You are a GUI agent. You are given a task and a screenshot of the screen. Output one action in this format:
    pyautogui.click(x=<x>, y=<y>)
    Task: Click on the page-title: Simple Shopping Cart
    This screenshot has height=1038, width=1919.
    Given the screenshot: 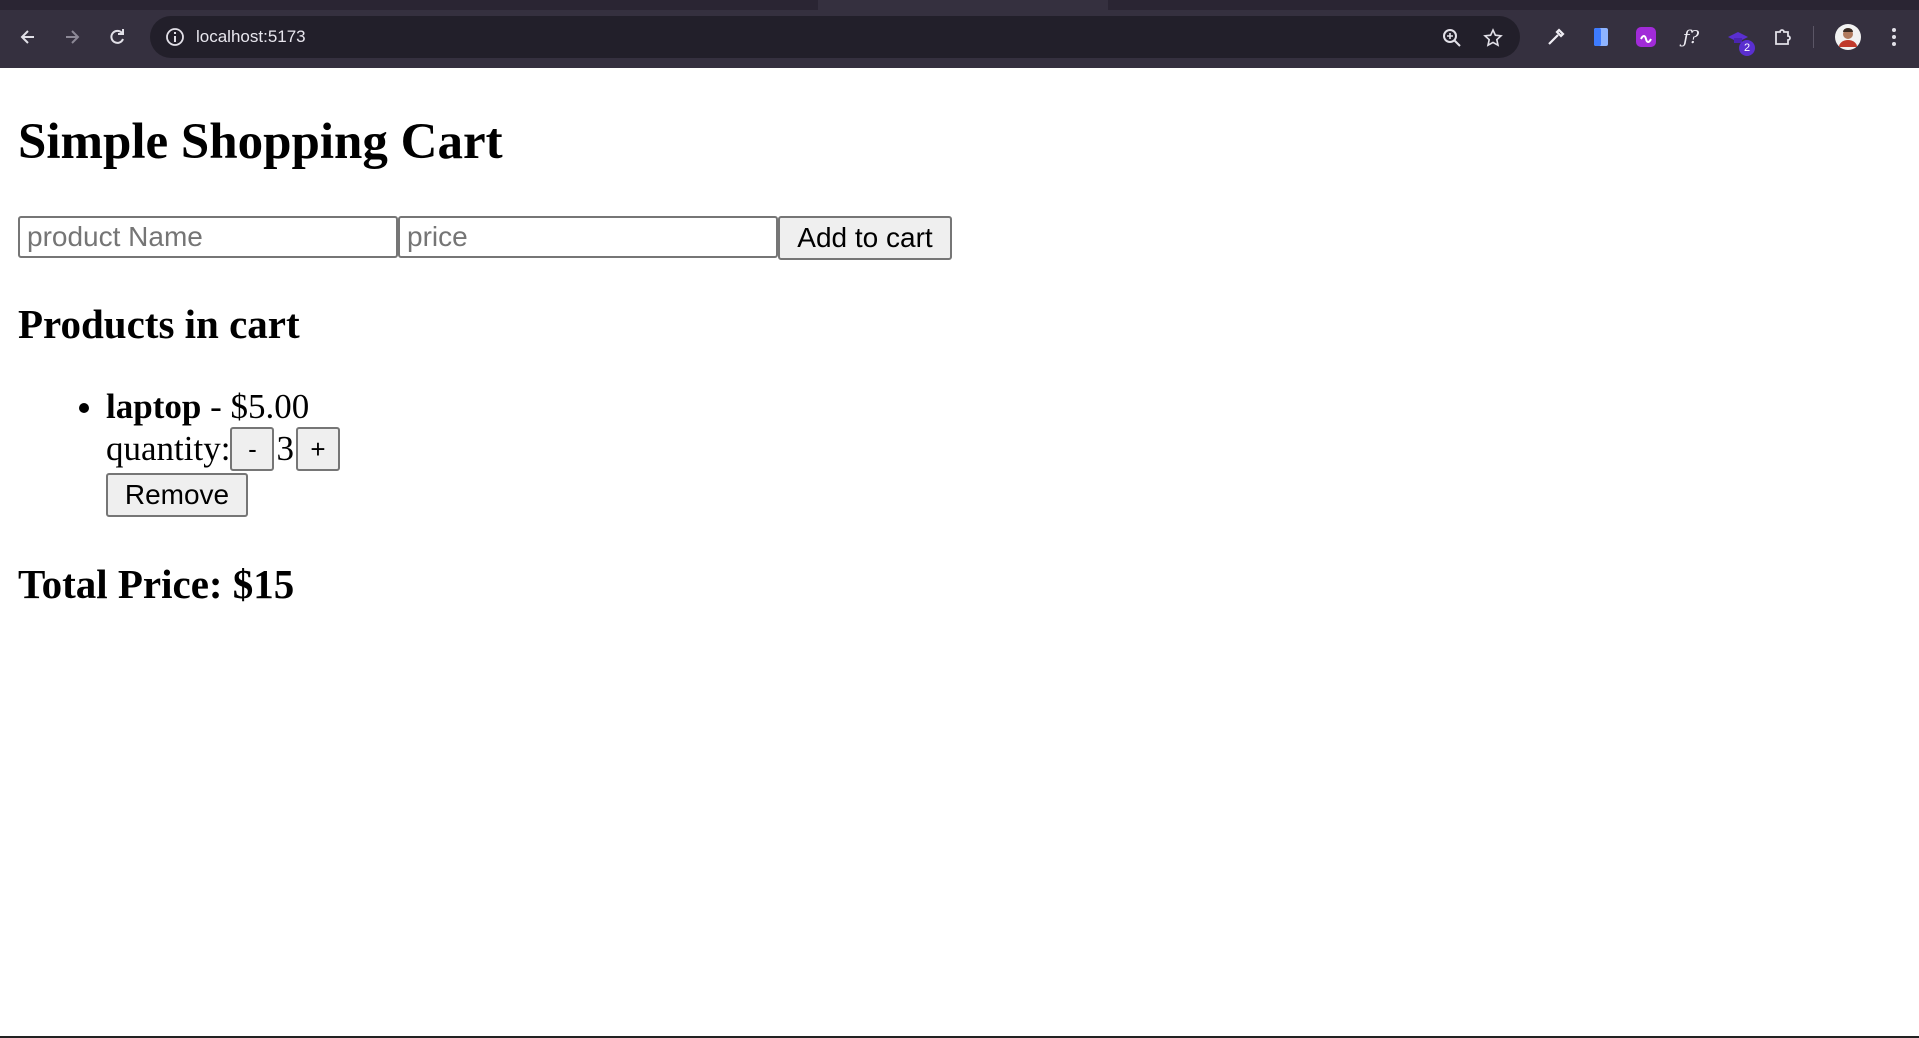 What is the action you would take?
    pyautogui.click(x=260, y=142)
    